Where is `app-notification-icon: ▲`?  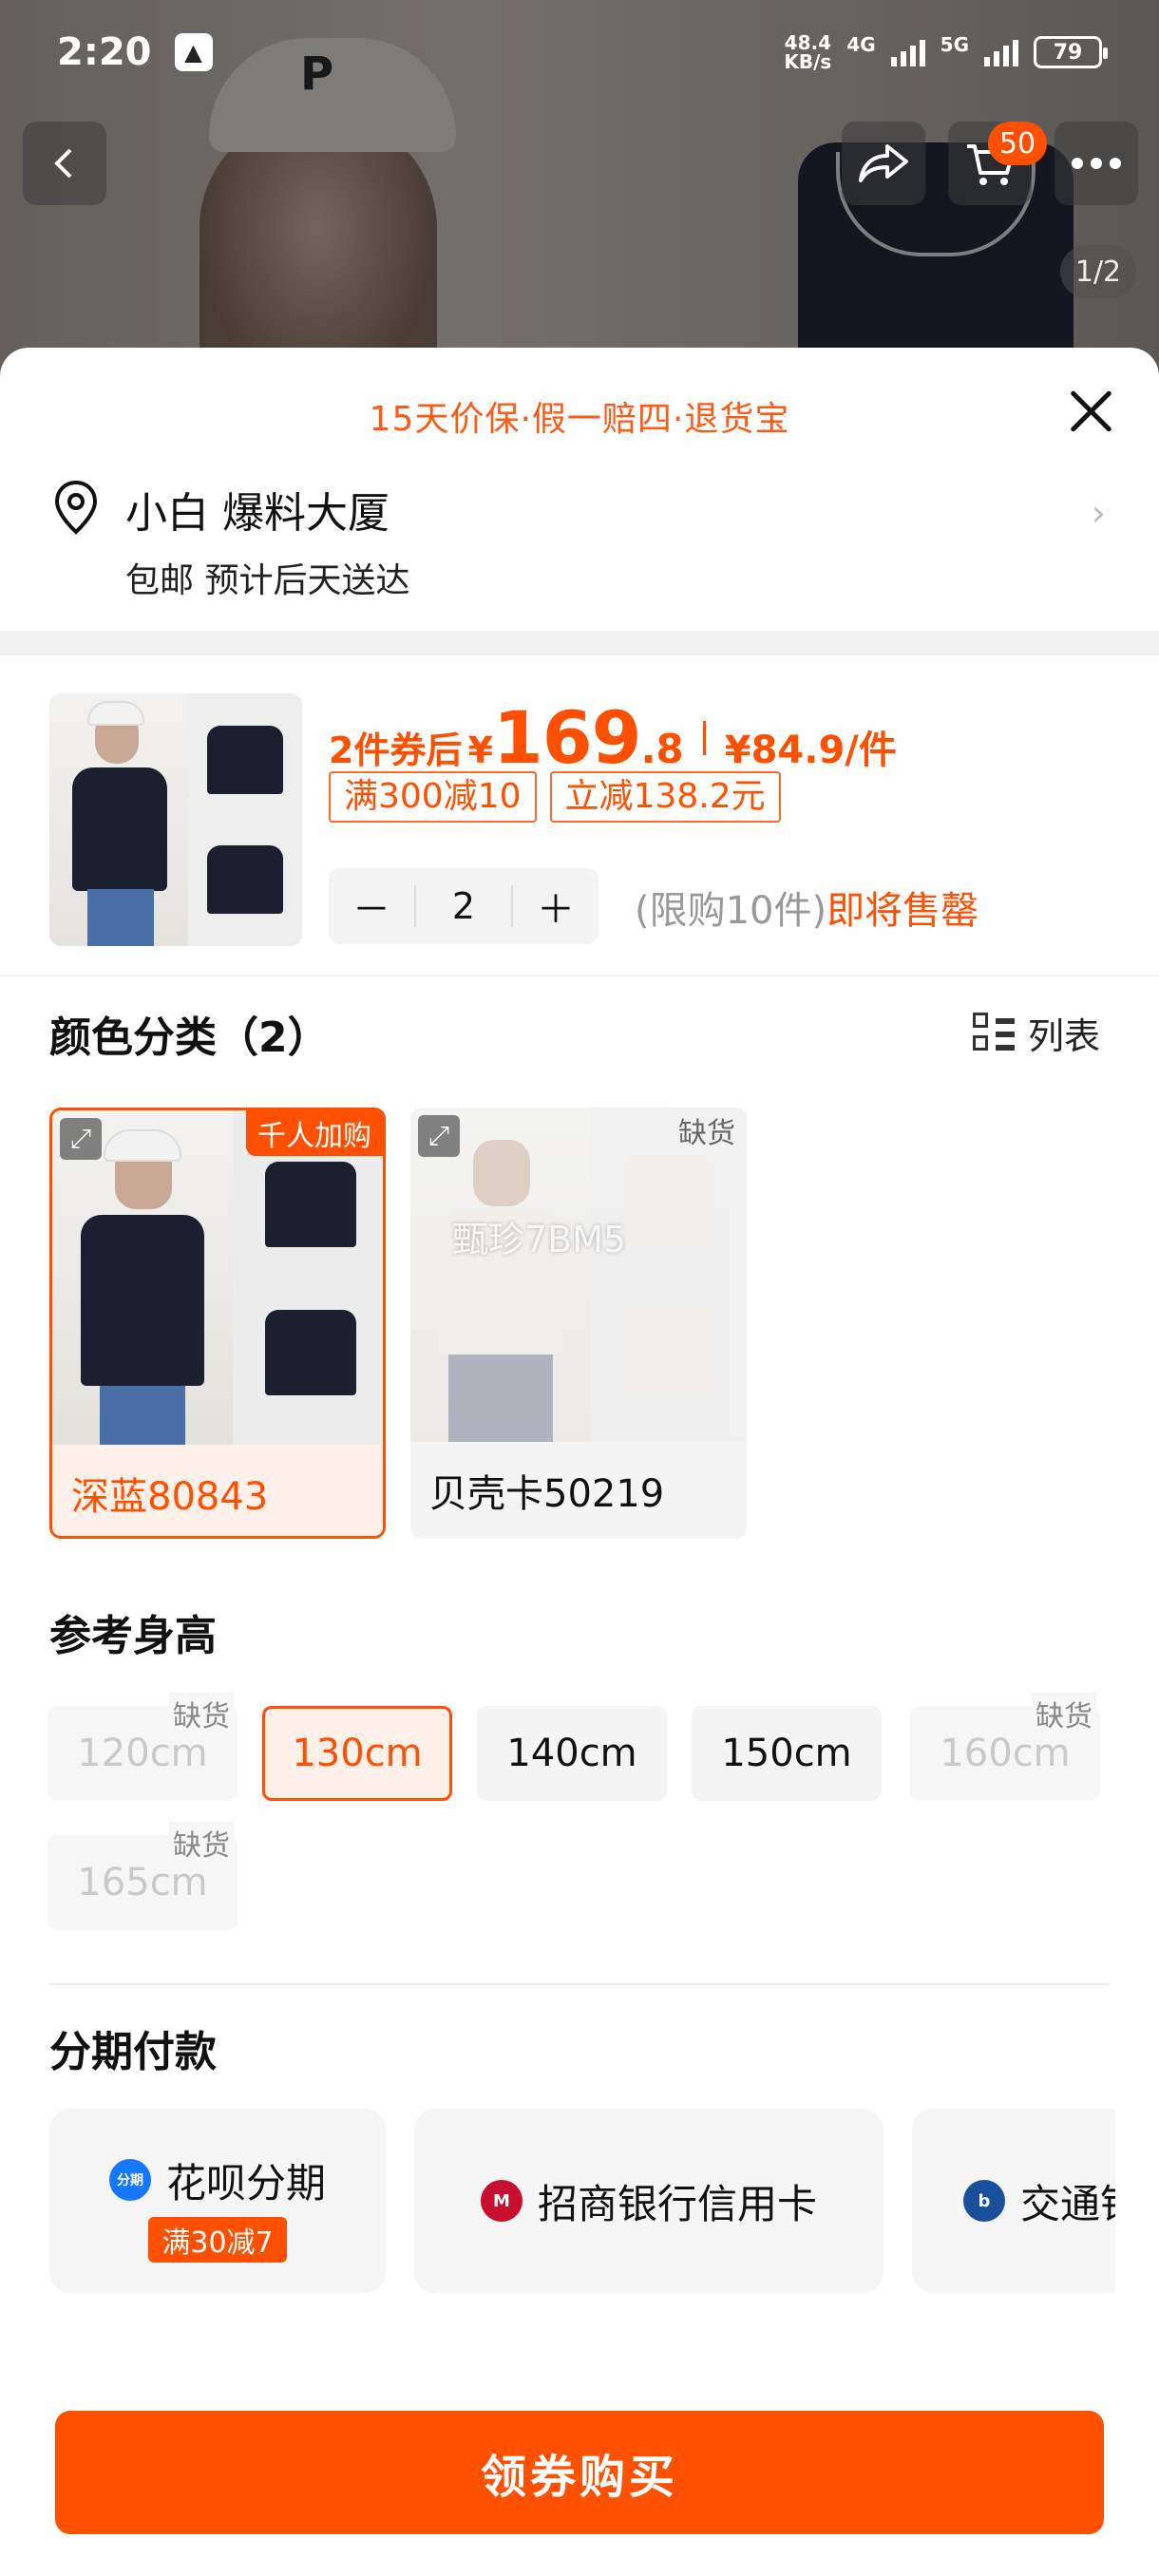 app-notification-icon: ▲ is located at coordinates (193, 52).